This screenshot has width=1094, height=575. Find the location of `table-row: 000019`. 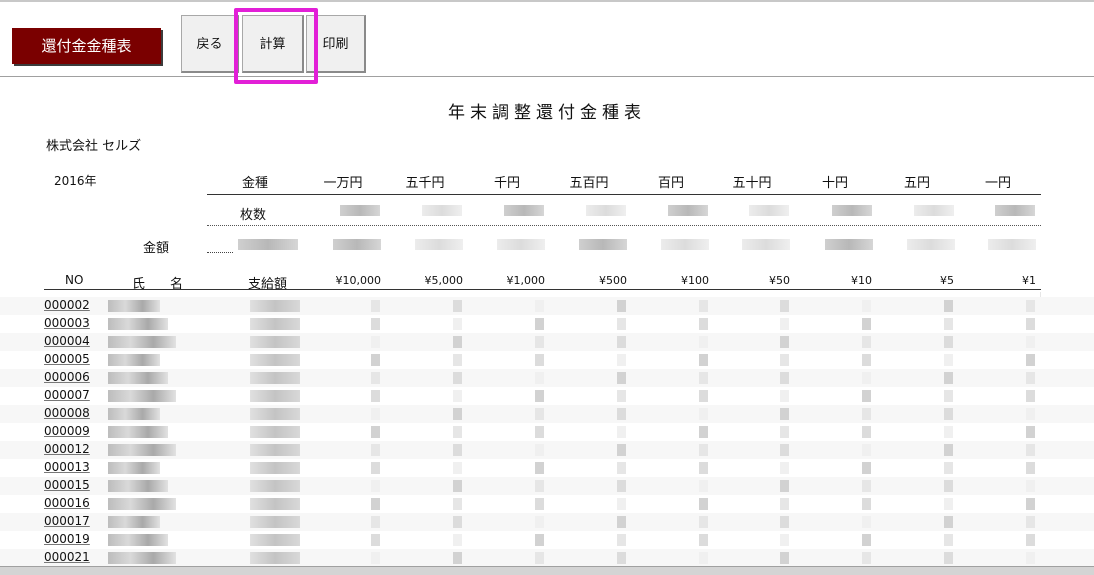

table-row: 000019 is located at coordinates (547, 540).